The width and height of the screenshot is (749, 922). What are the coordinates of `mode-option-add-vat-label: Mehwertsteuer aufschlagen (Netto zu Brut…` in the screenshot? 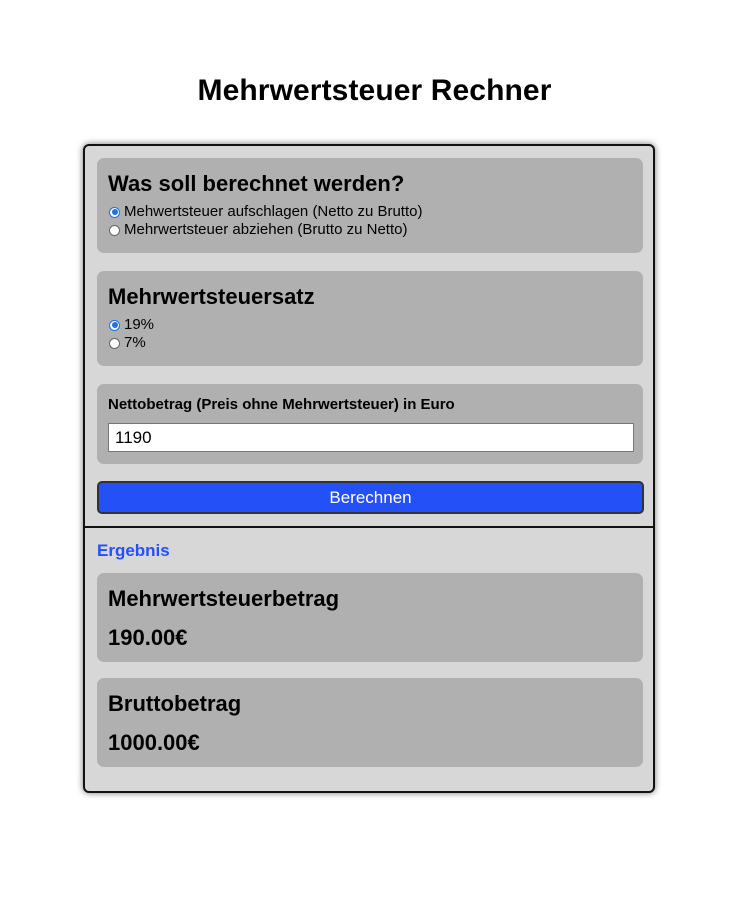 It's located at (273, 211).